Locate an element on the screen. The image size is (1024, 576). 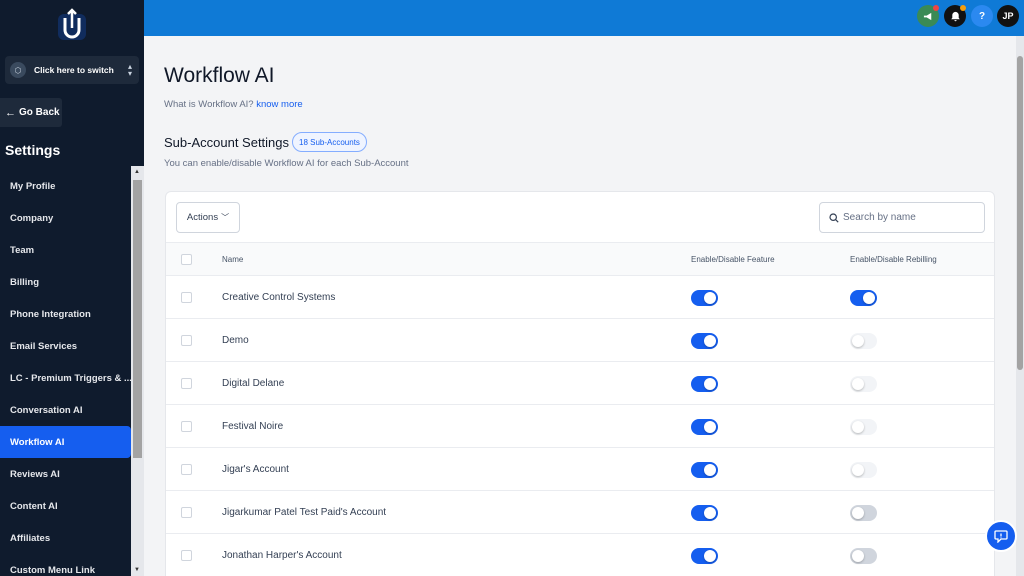
sidebar-item-label: Team is located at coordinates (22, 250).